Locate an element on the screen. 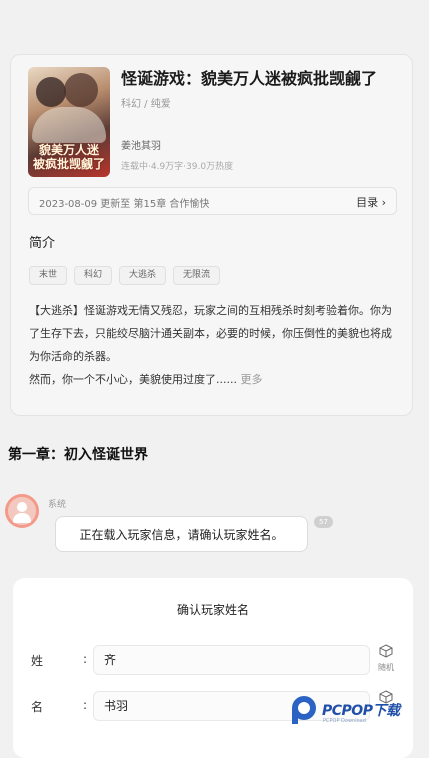 The width and height of the screenshot is (429, 758). tag-item: 末世 is located at coordinates (48, 275).